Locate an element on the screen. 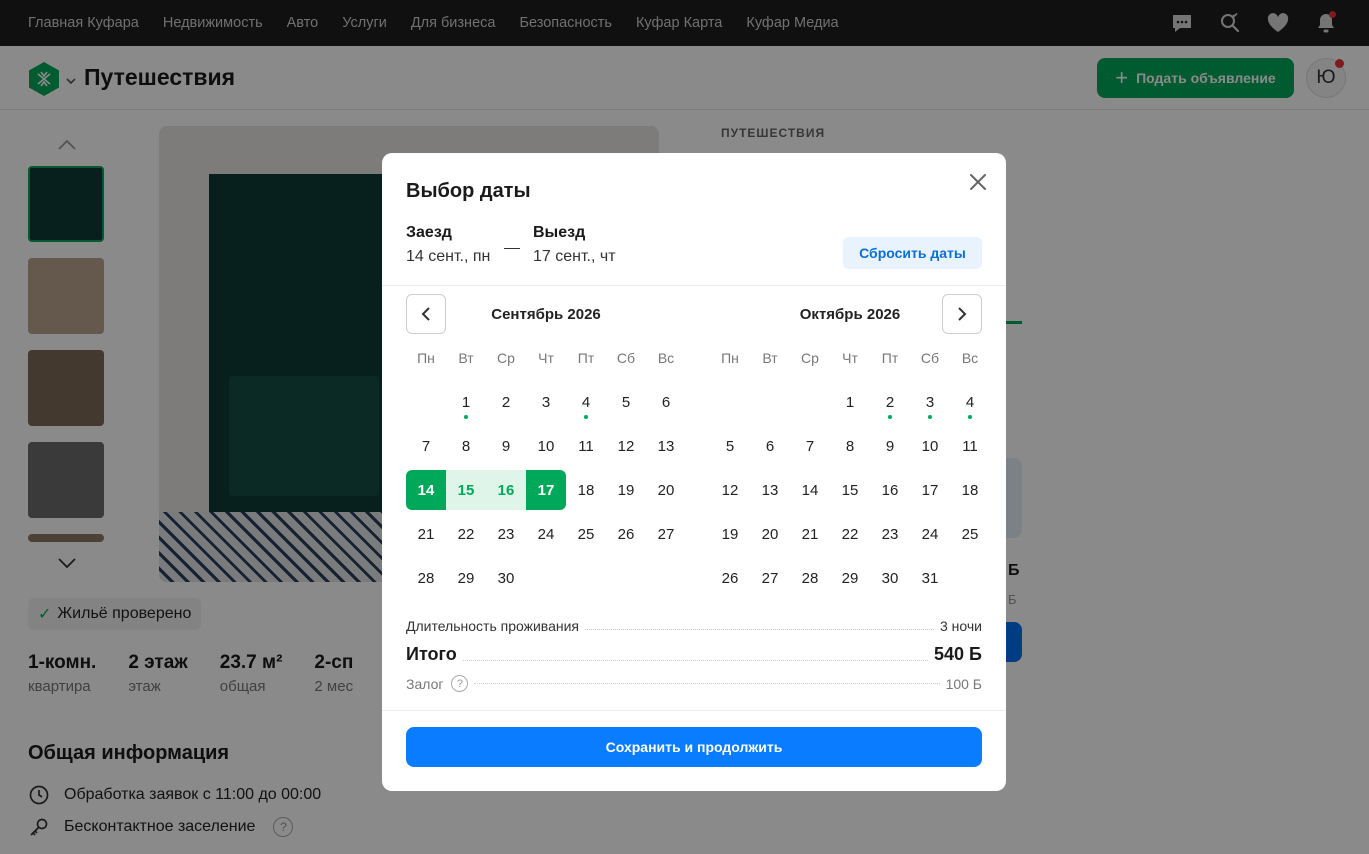 The height and width of the screenshot is (854, 1369). availability-dot is located at coordinates (466, 417).